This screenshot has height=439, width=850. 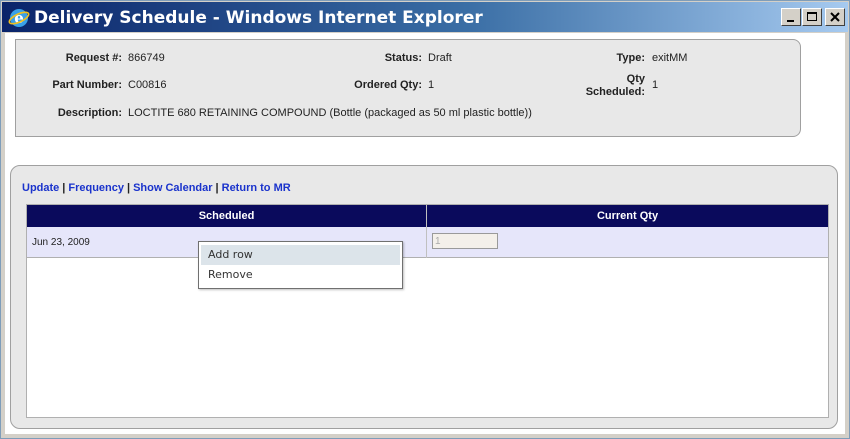 What do you see at coordinates (146, 58) in the screenshot?
I see `request-number-value: 866749` at bounding box center [146, 58].